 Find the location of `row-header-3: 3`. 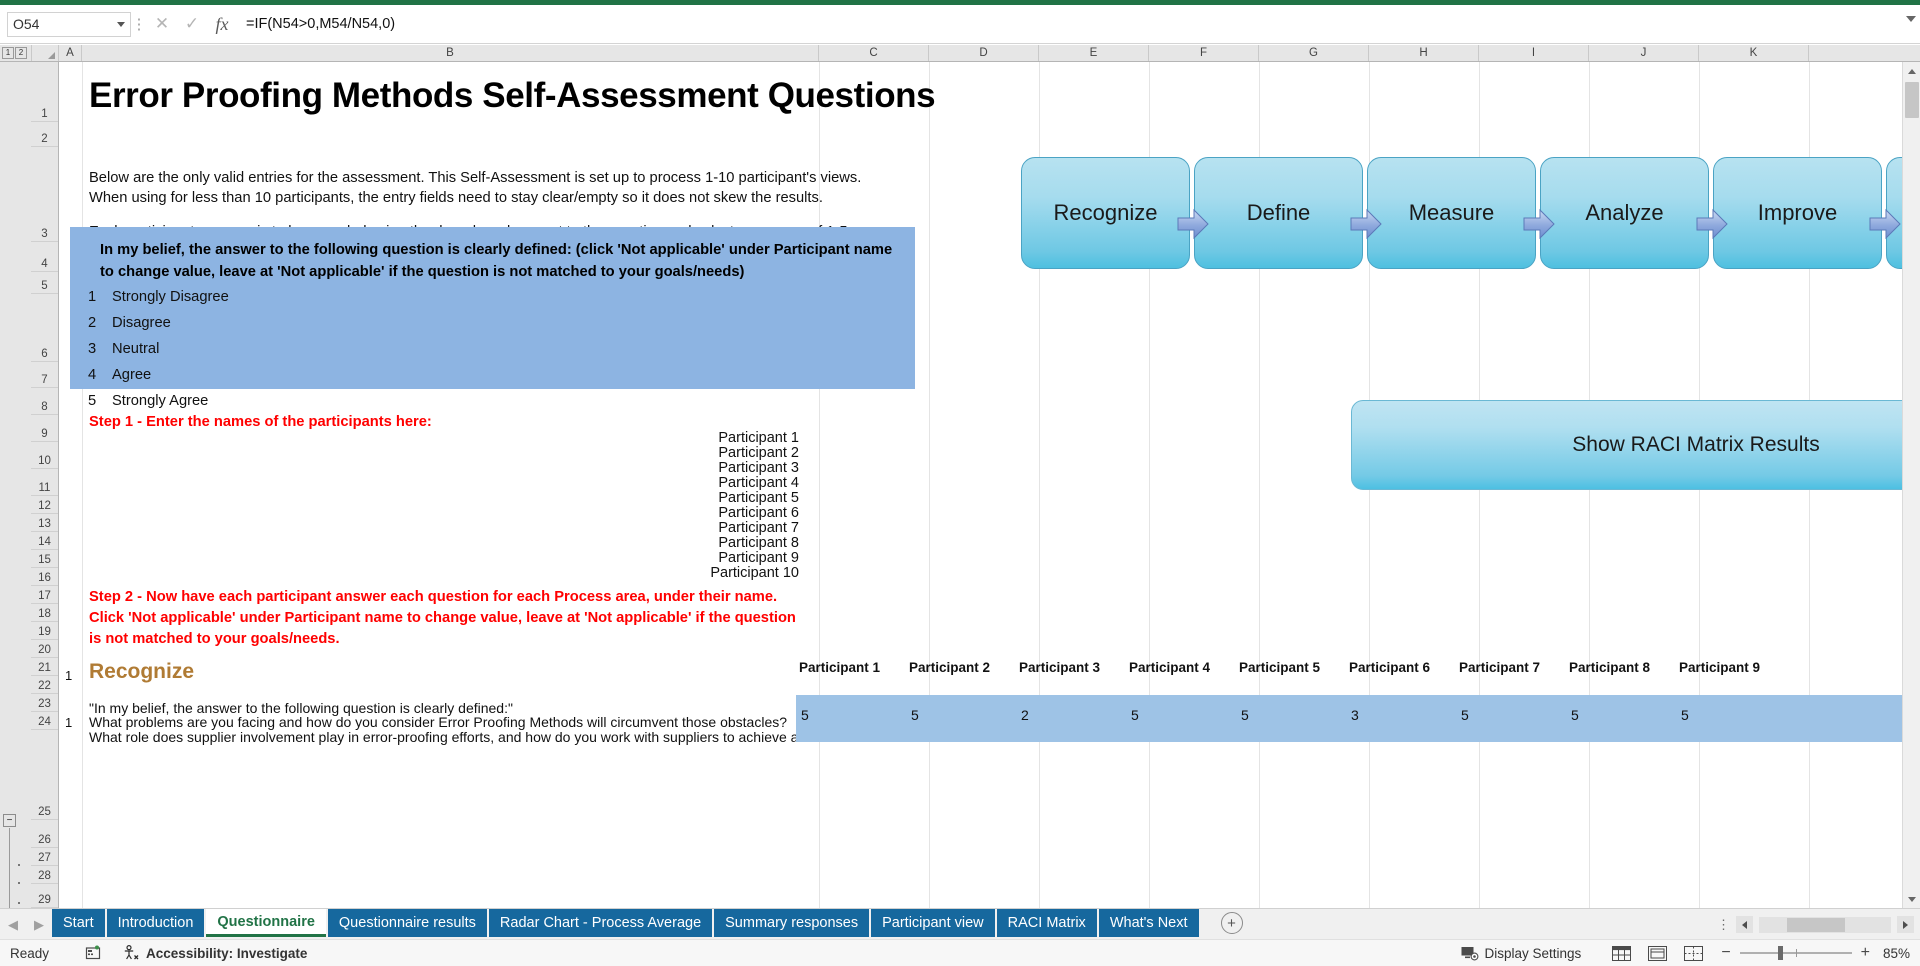

row-header-3: 3 is located at coordinates (44, 194).